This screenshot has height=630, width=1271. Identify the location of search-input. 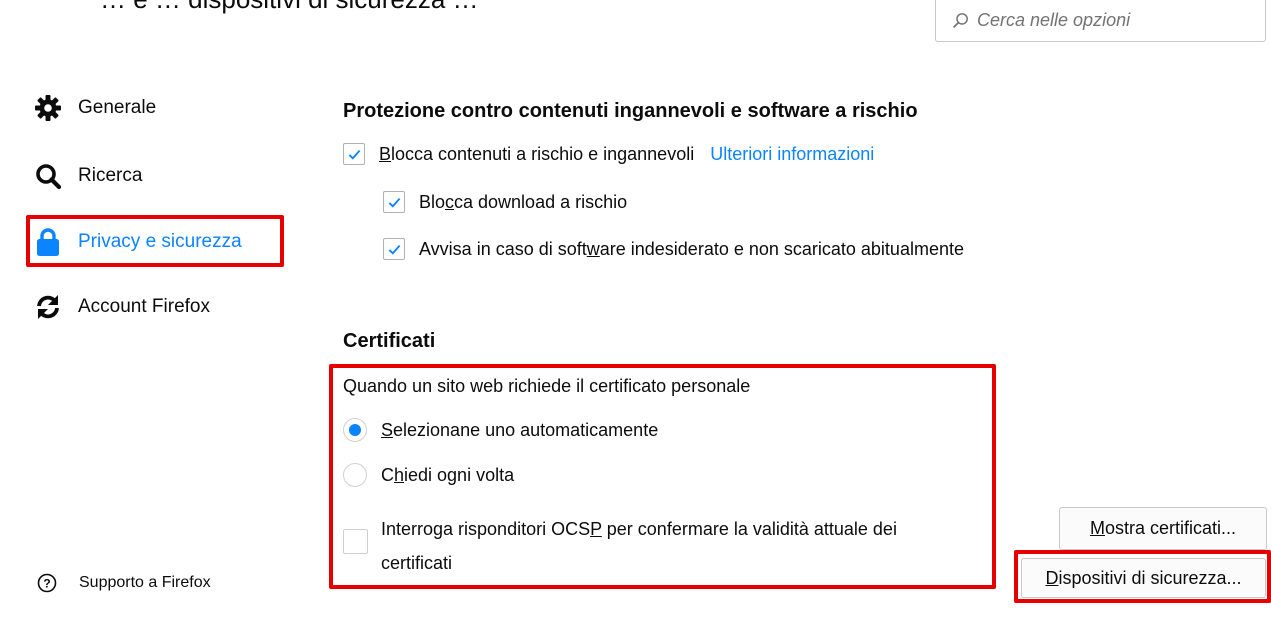
(1112, 20).